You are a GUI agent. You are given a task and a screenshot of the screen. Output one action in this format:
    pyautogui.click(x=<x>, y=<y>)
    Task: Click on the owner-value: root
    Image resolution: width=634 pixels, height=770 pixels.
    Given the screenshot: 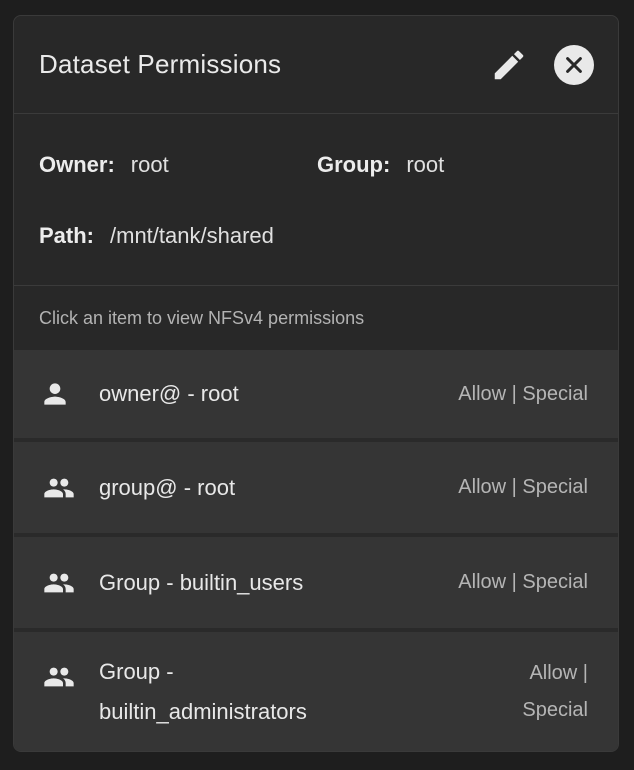 What is the action you would take?
    pyautogui.click(x=149, y=164)
    